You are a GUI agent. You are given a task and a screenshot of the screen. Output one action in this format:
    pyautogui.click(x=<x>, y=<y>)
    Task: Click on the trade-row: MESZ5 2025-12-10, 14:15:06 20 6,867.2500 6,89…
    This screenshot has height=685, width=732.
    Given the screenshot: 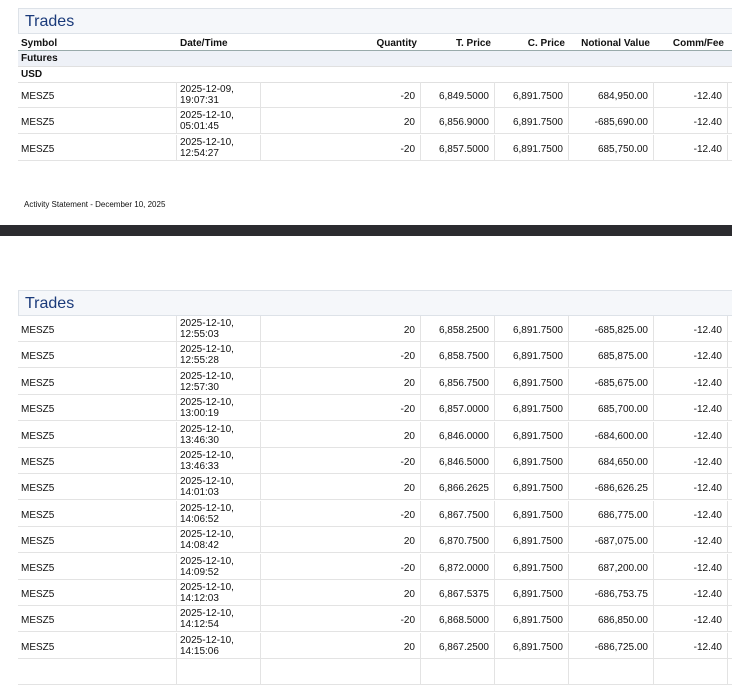 What is the action you would take?
    pyautogui.click(x=375, y=645)
    